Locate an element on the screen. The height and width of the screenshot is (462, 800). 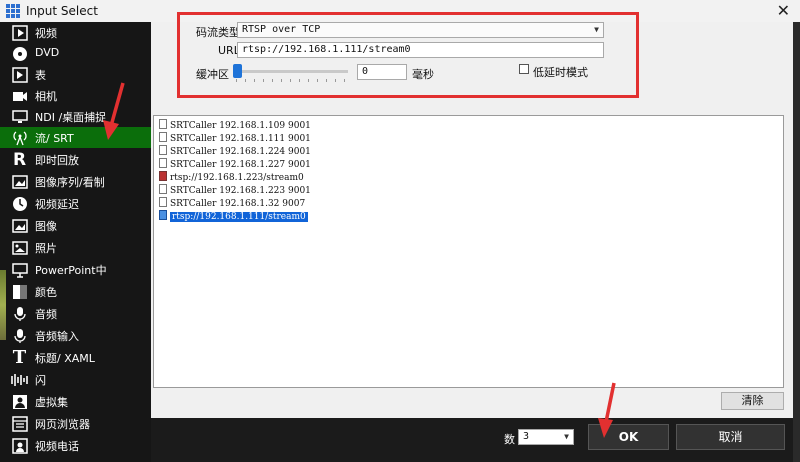
low-latency-checkbox is located at coordinates (524, 69).